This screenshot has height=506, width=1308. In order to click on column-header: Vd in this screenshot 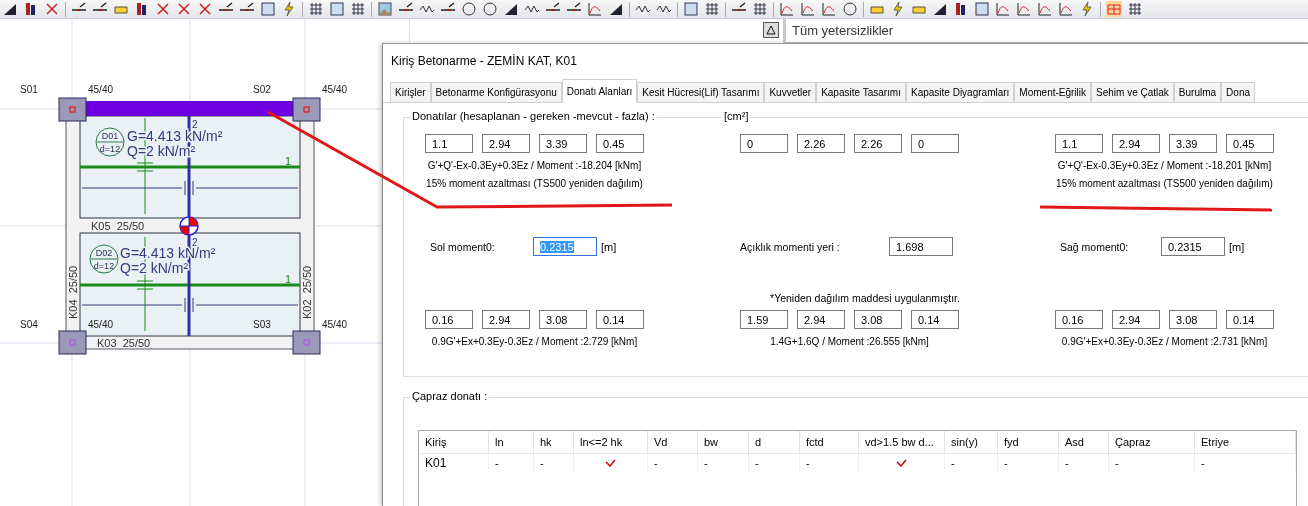, I will do `click(673, 442)`.